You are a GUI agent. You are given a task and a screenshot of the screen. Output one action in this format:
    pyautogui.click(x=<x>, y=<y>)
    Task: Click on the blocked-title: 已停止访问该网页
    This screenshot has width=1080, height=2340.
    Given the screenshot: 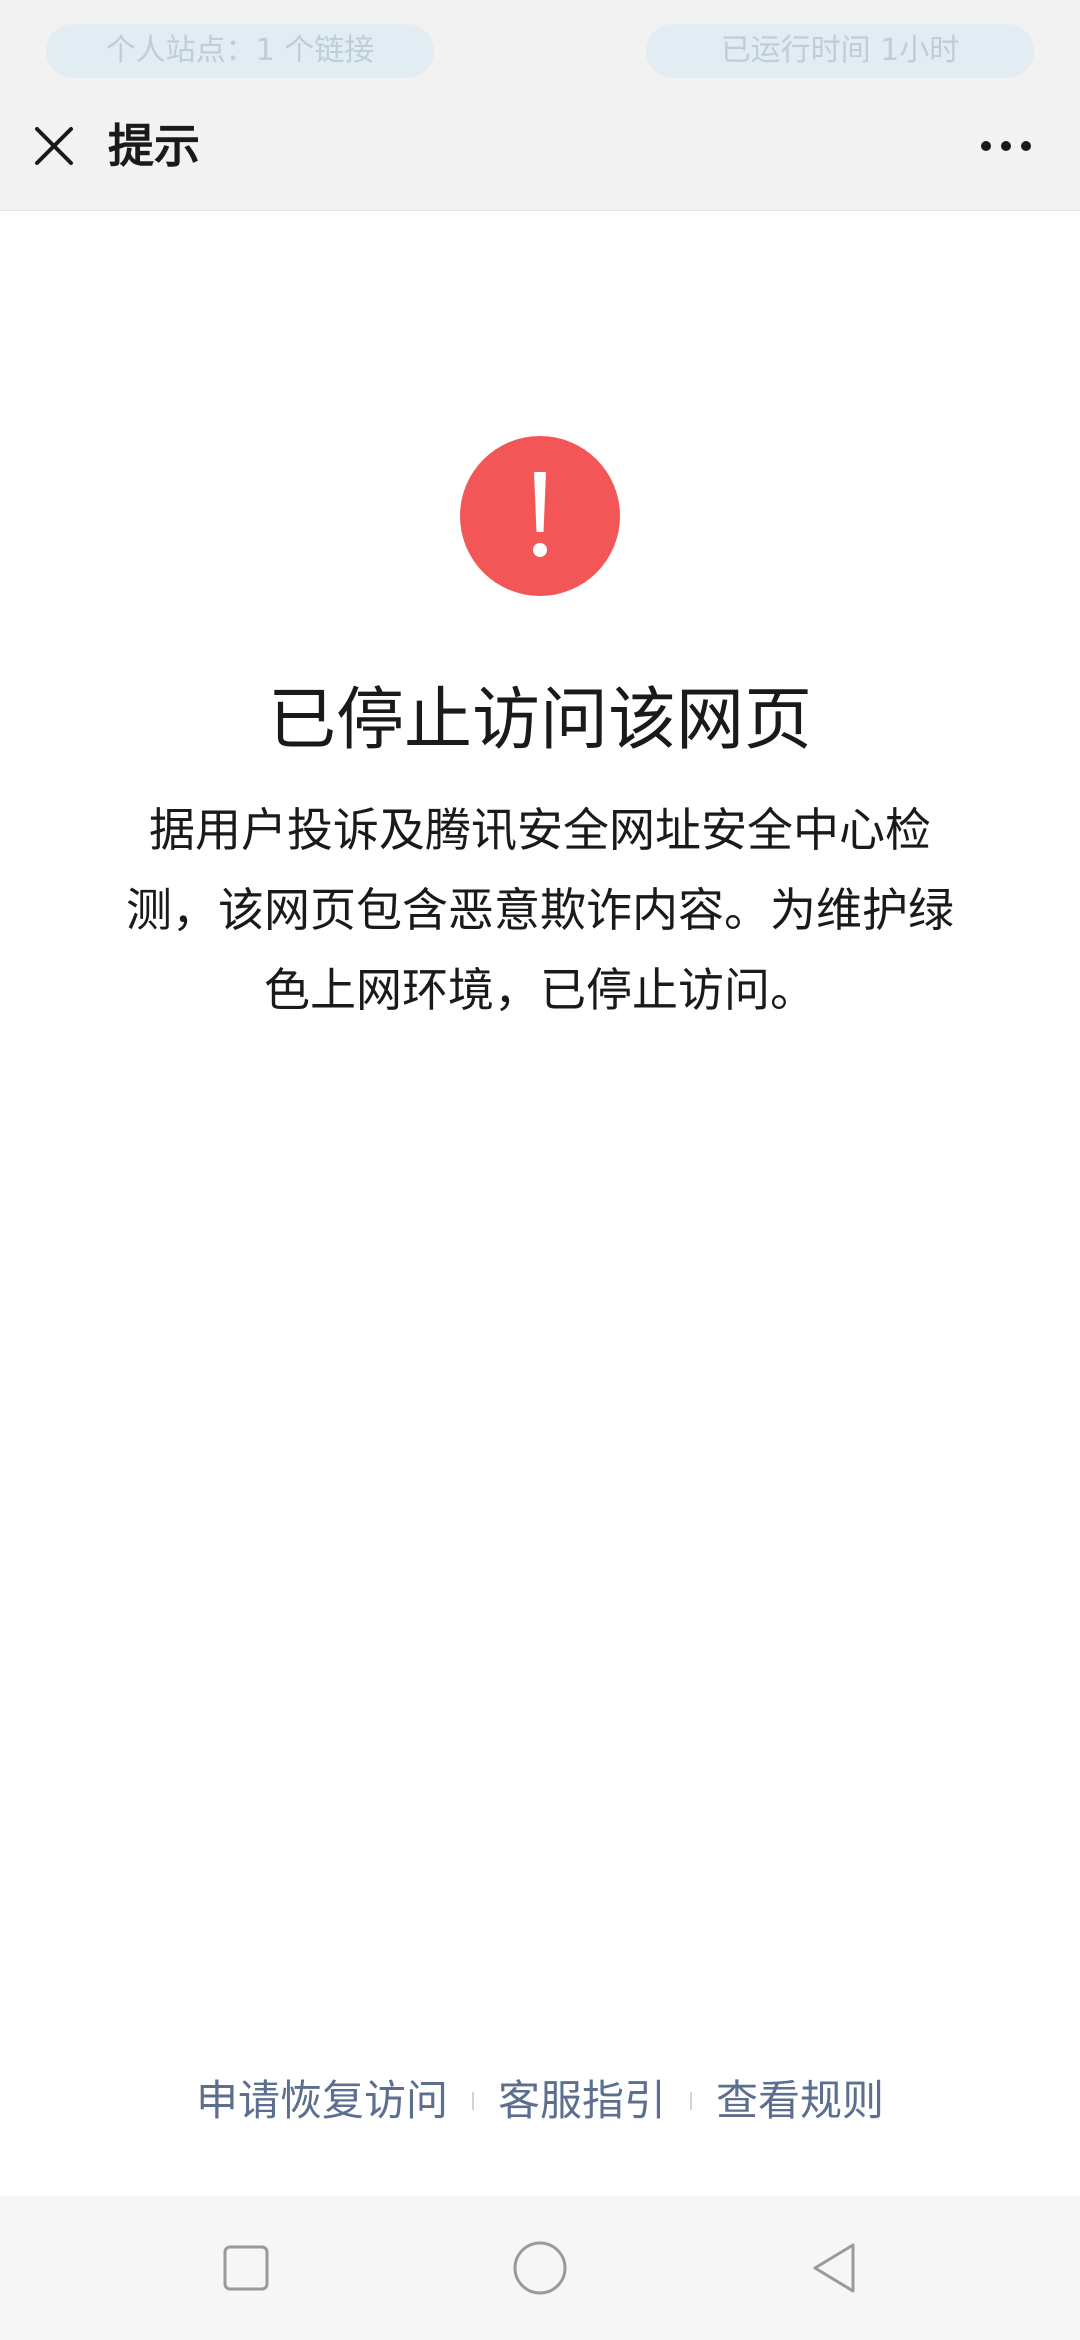 What is the action you would take?
    pyautogui.click(x=539, y=720)
    